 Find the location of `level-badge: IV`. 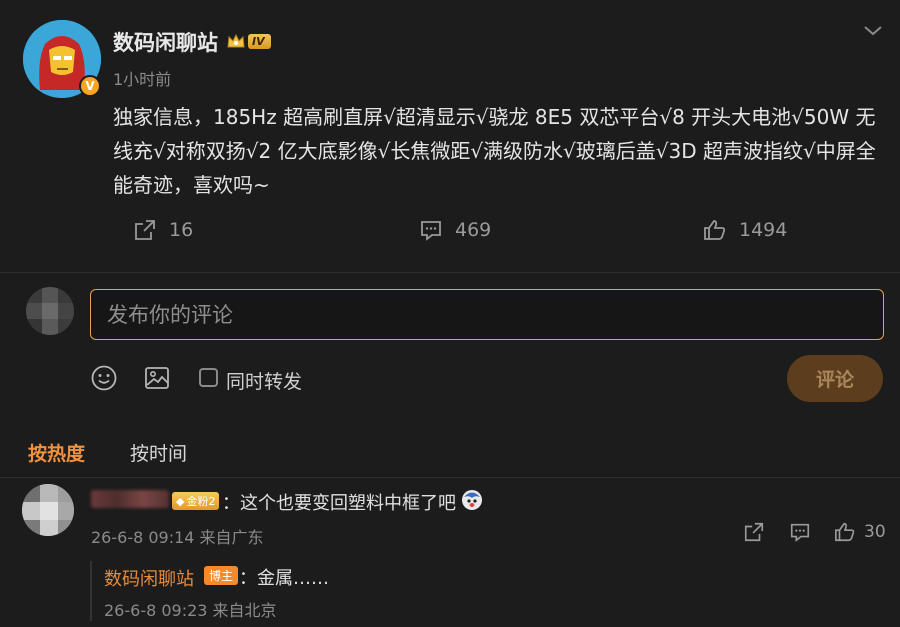

level-badge: IV is located at coordinates (248, 41).